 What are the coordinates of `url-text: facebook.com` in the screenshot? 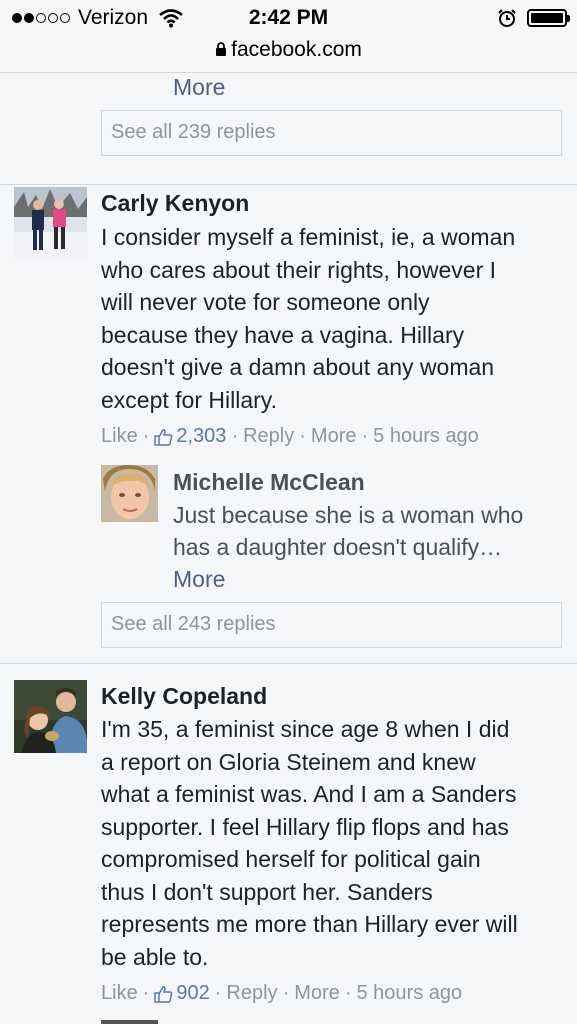 It's located at (296, 49).